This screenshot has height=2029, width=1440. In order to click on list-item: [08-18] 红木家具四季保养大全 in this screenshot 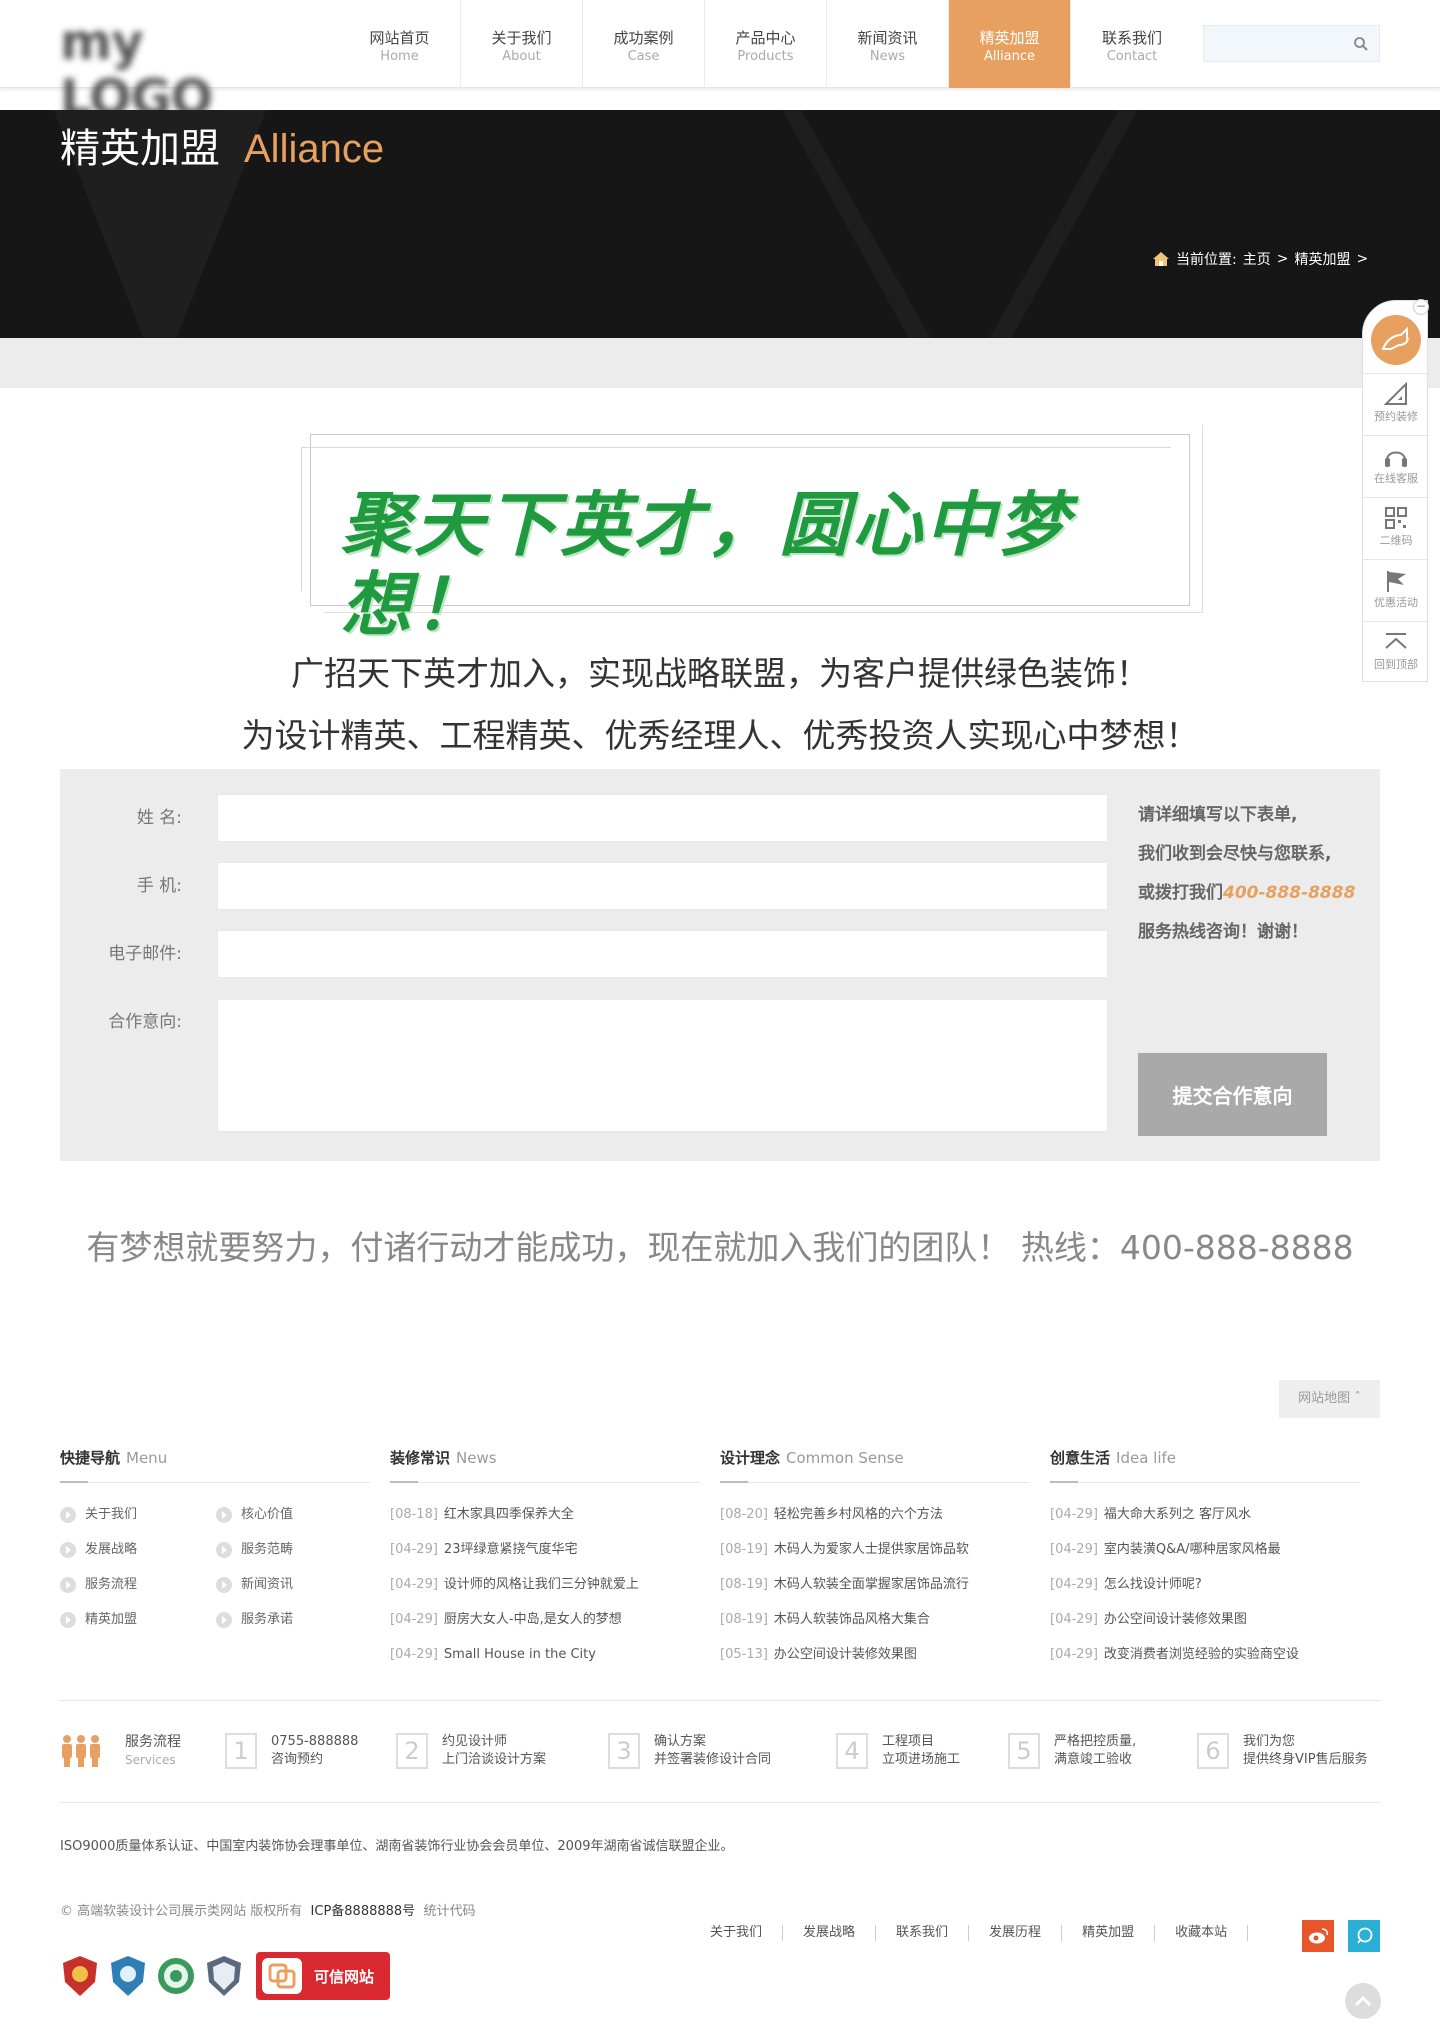, I will do `click(545, 1514)`.